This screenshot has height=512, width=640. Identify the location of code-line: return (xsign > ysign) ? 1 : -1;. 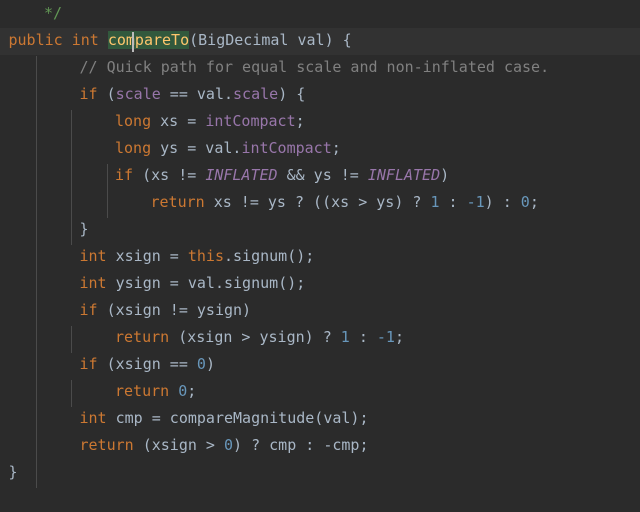
(320, 337).